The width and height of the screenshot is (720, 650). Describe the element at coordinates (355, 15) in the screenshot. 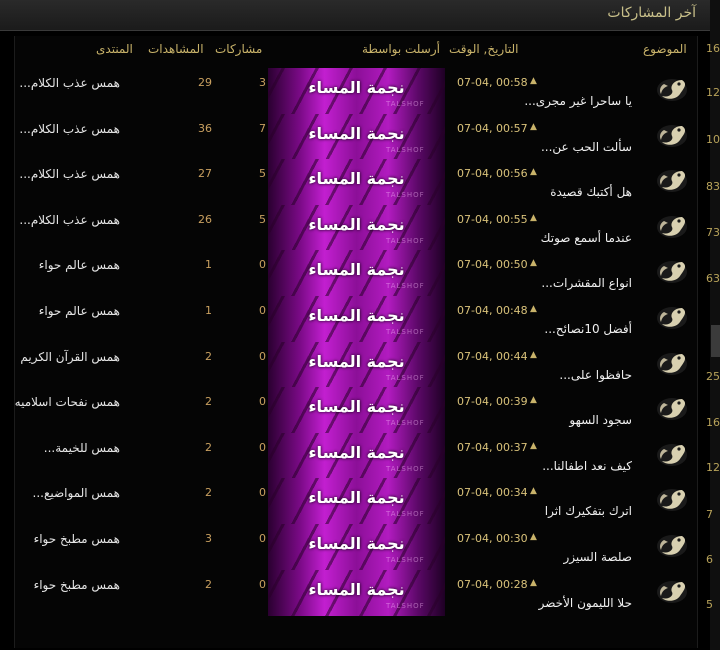

I see `section-header: آخر المشاركات` at that location.